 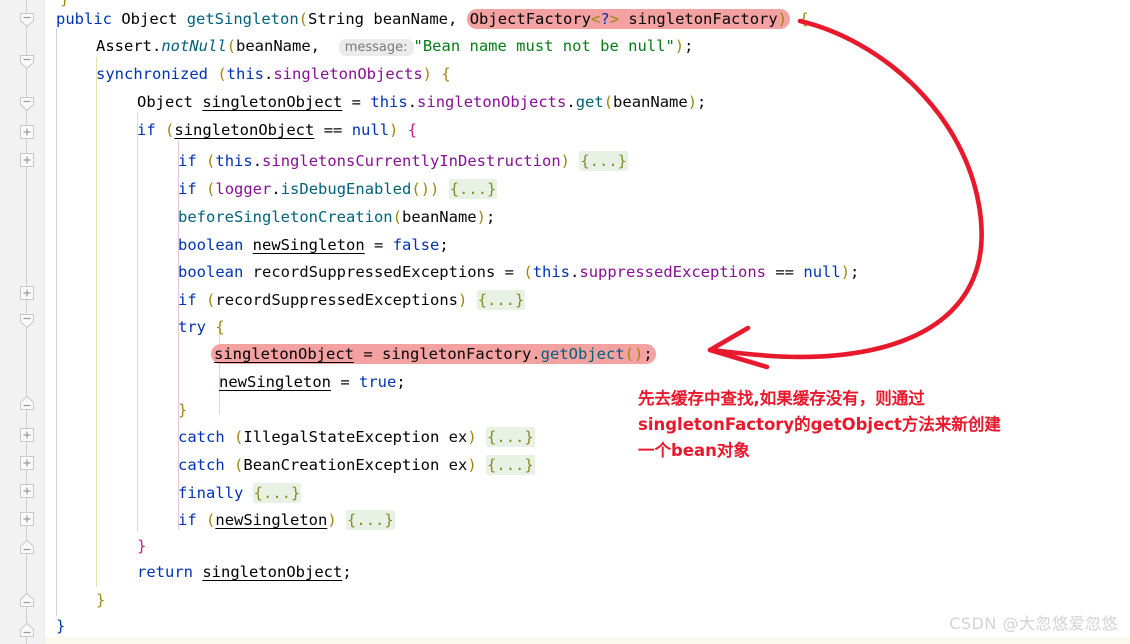 What do you see at coordinates (313, 245) in the screenshot?
I see `code-line: boolean newSingleton = false;` at bounding box center [313, 245].